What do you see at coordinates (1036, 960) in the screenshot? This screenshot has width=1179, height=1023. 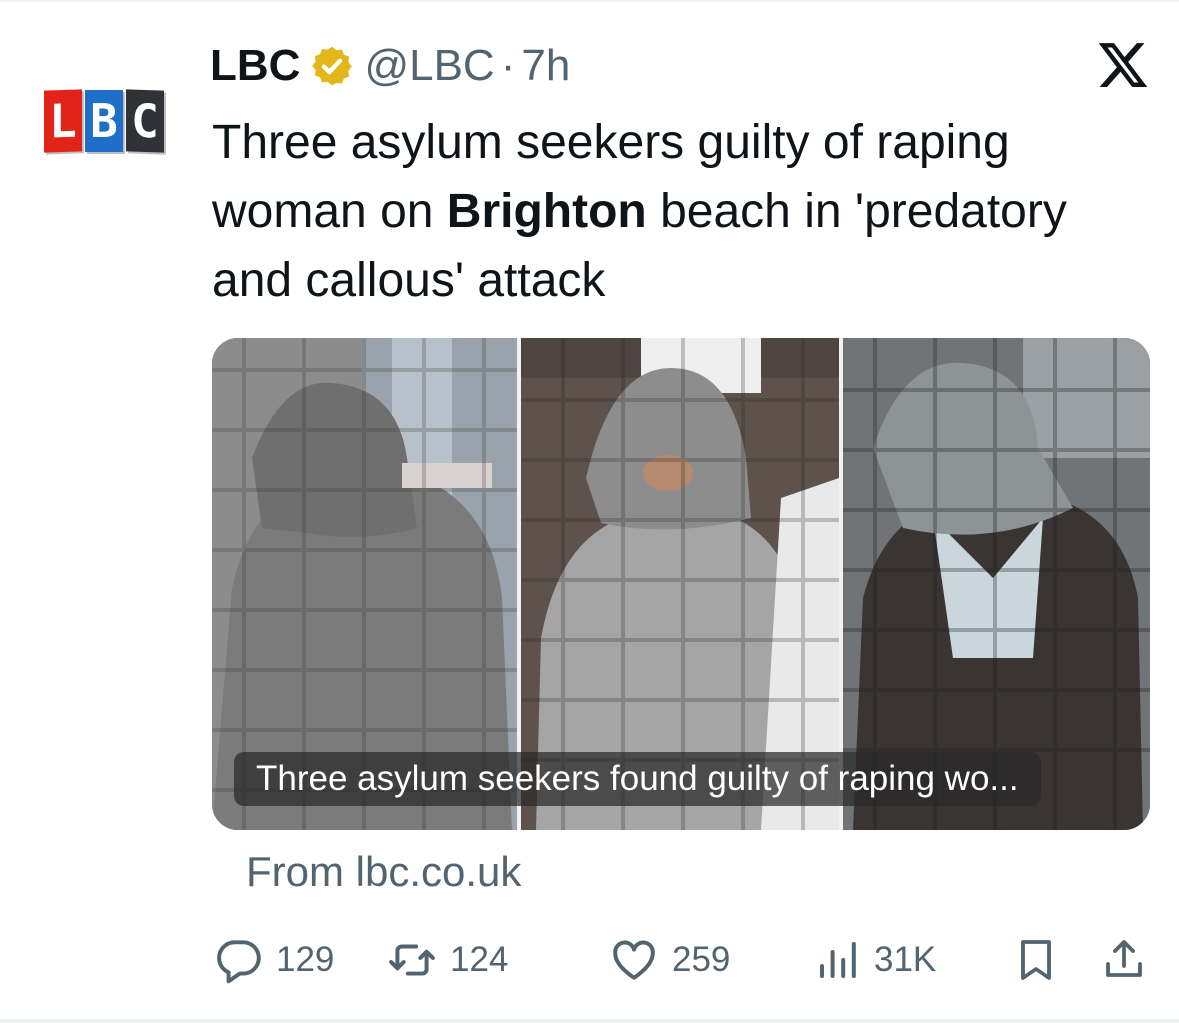 I see `bookmark-icon` at bounding box center [1036, 960].